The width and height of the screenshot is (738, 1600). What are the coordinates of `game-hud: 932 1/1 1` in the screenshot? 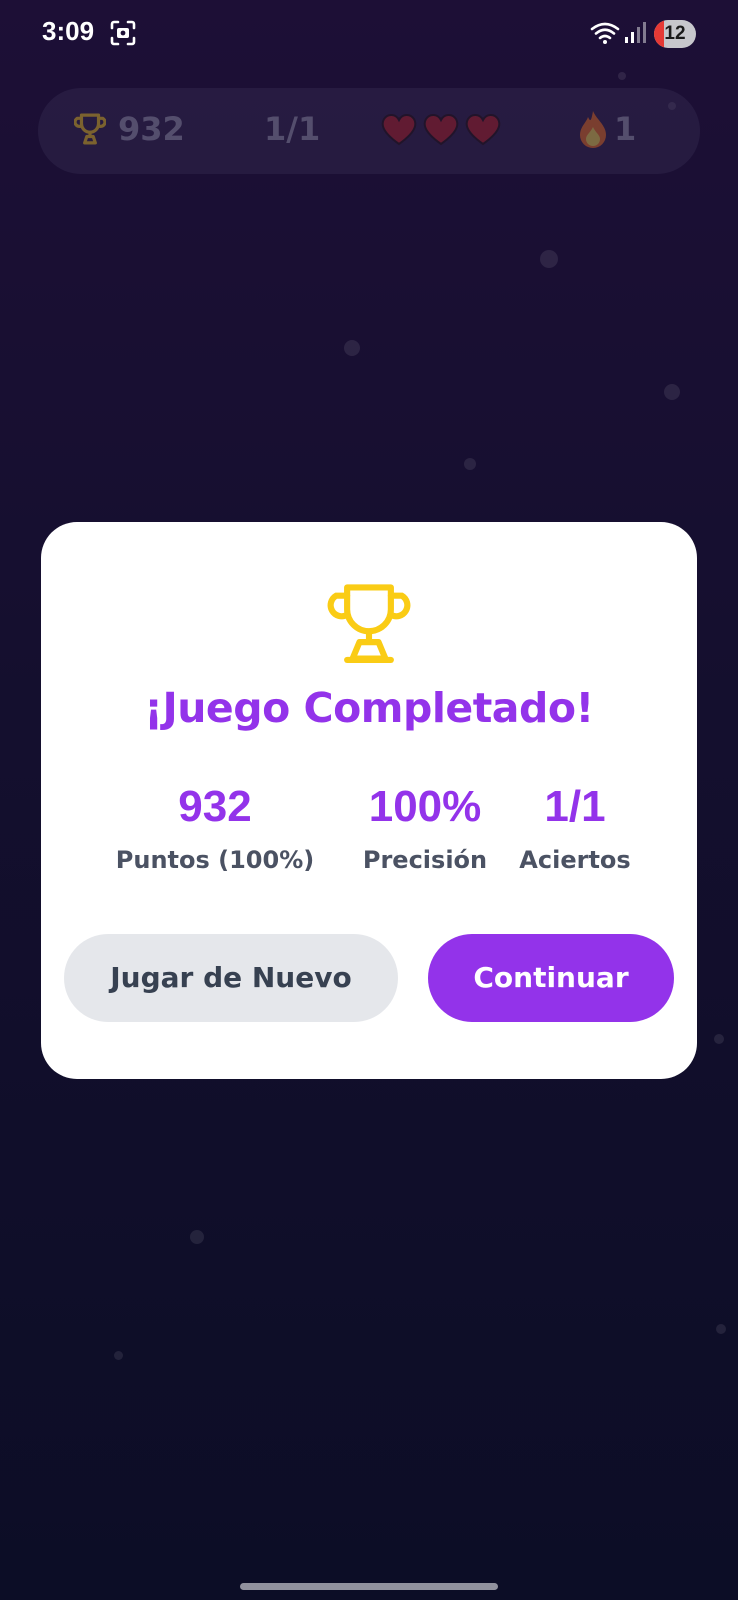 It's located at (369, 131).